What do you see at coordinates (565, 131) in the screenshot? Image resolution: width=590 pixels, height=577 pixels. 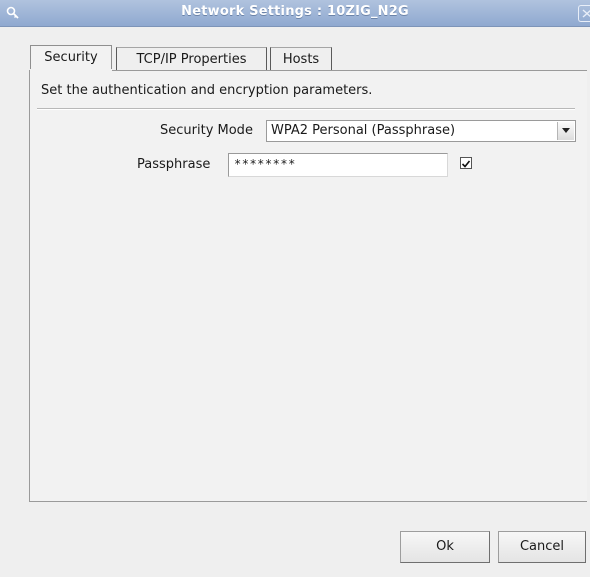 I see `chevron-down-icon` at bounding box center [565, 131].